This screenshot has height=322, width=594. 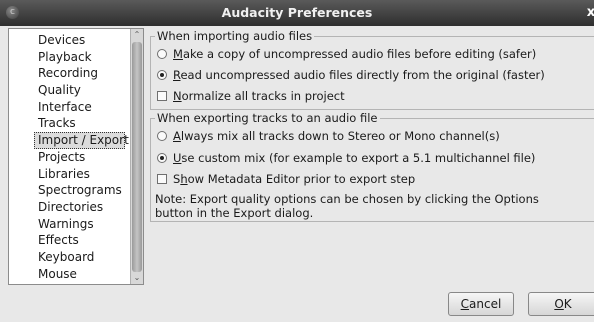 I want to click on ok-mnemonic: O, so click(x=559, y=304).